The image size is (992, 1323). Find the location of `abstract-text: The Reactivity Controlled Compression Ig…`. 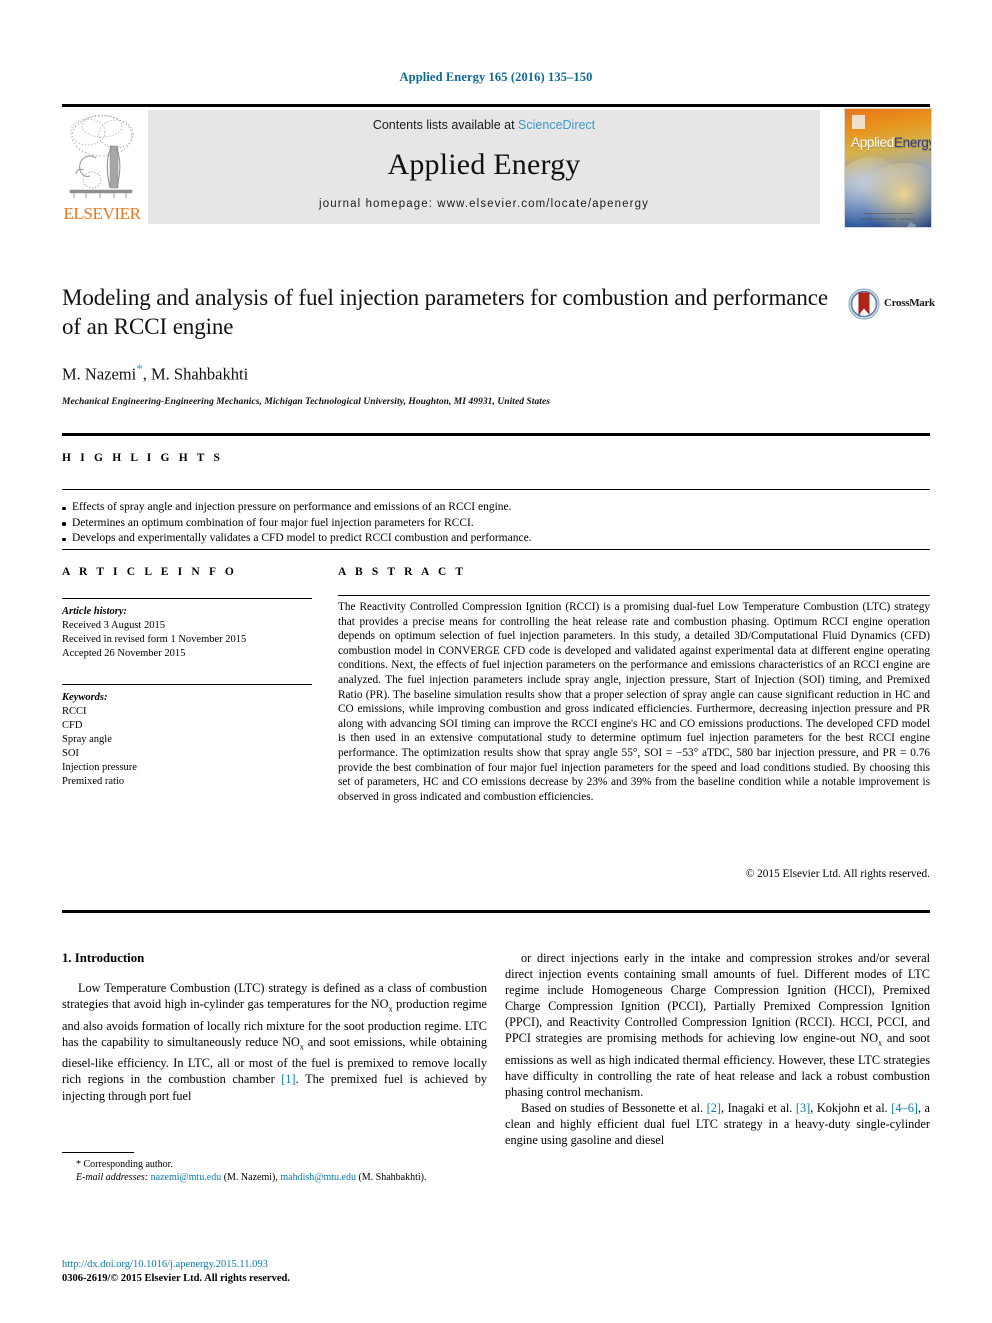

abstract-text: The Reactivity Controlled Compression Ig… is located at coordinates (634, 702).